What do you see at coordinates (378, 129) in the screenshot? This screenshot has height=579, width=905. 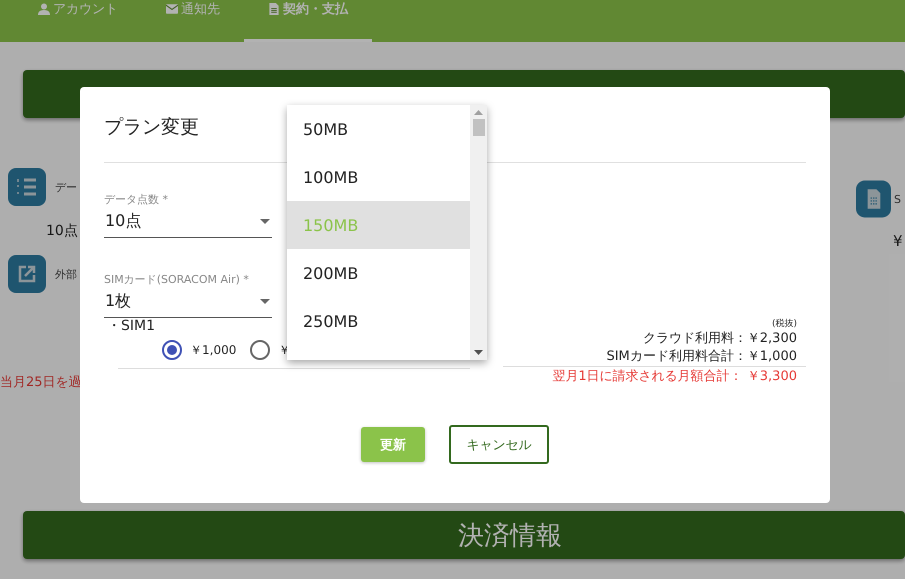 I see `dropdown-option: 50MB` at bounding box center [378, 129].